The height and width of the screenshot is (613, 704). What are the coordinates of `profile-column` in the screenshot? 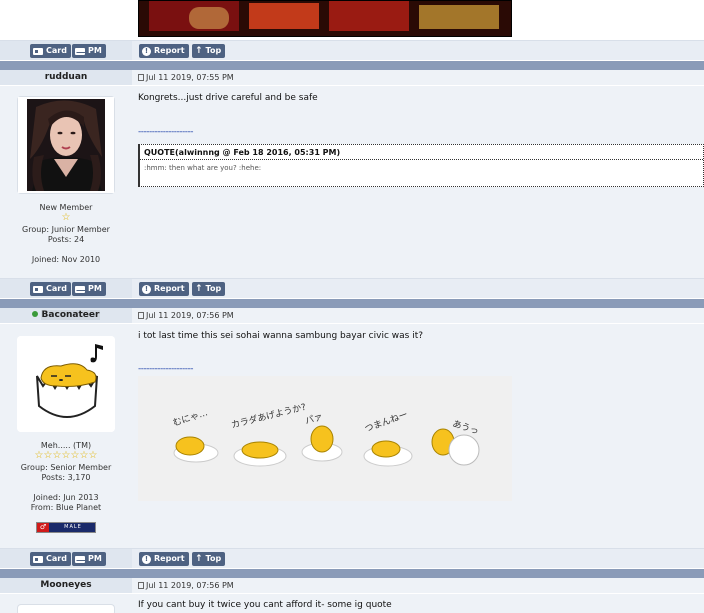 It's located at (66, 603).